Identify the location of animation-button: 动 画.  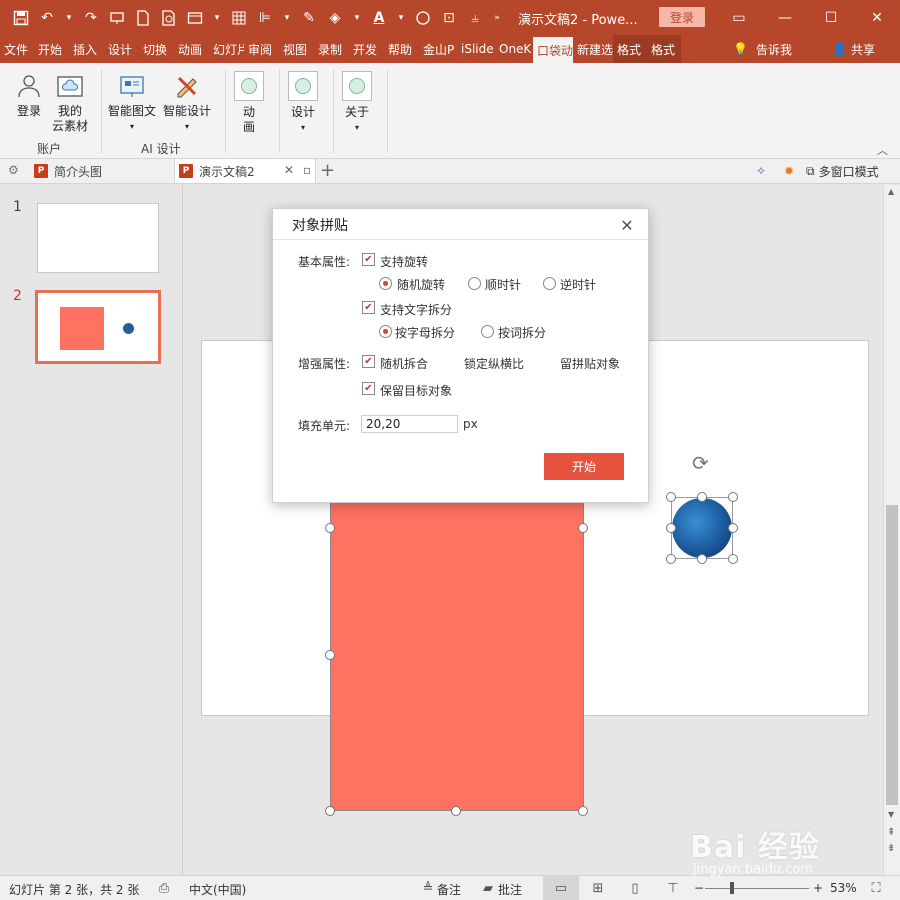
(249, 103).